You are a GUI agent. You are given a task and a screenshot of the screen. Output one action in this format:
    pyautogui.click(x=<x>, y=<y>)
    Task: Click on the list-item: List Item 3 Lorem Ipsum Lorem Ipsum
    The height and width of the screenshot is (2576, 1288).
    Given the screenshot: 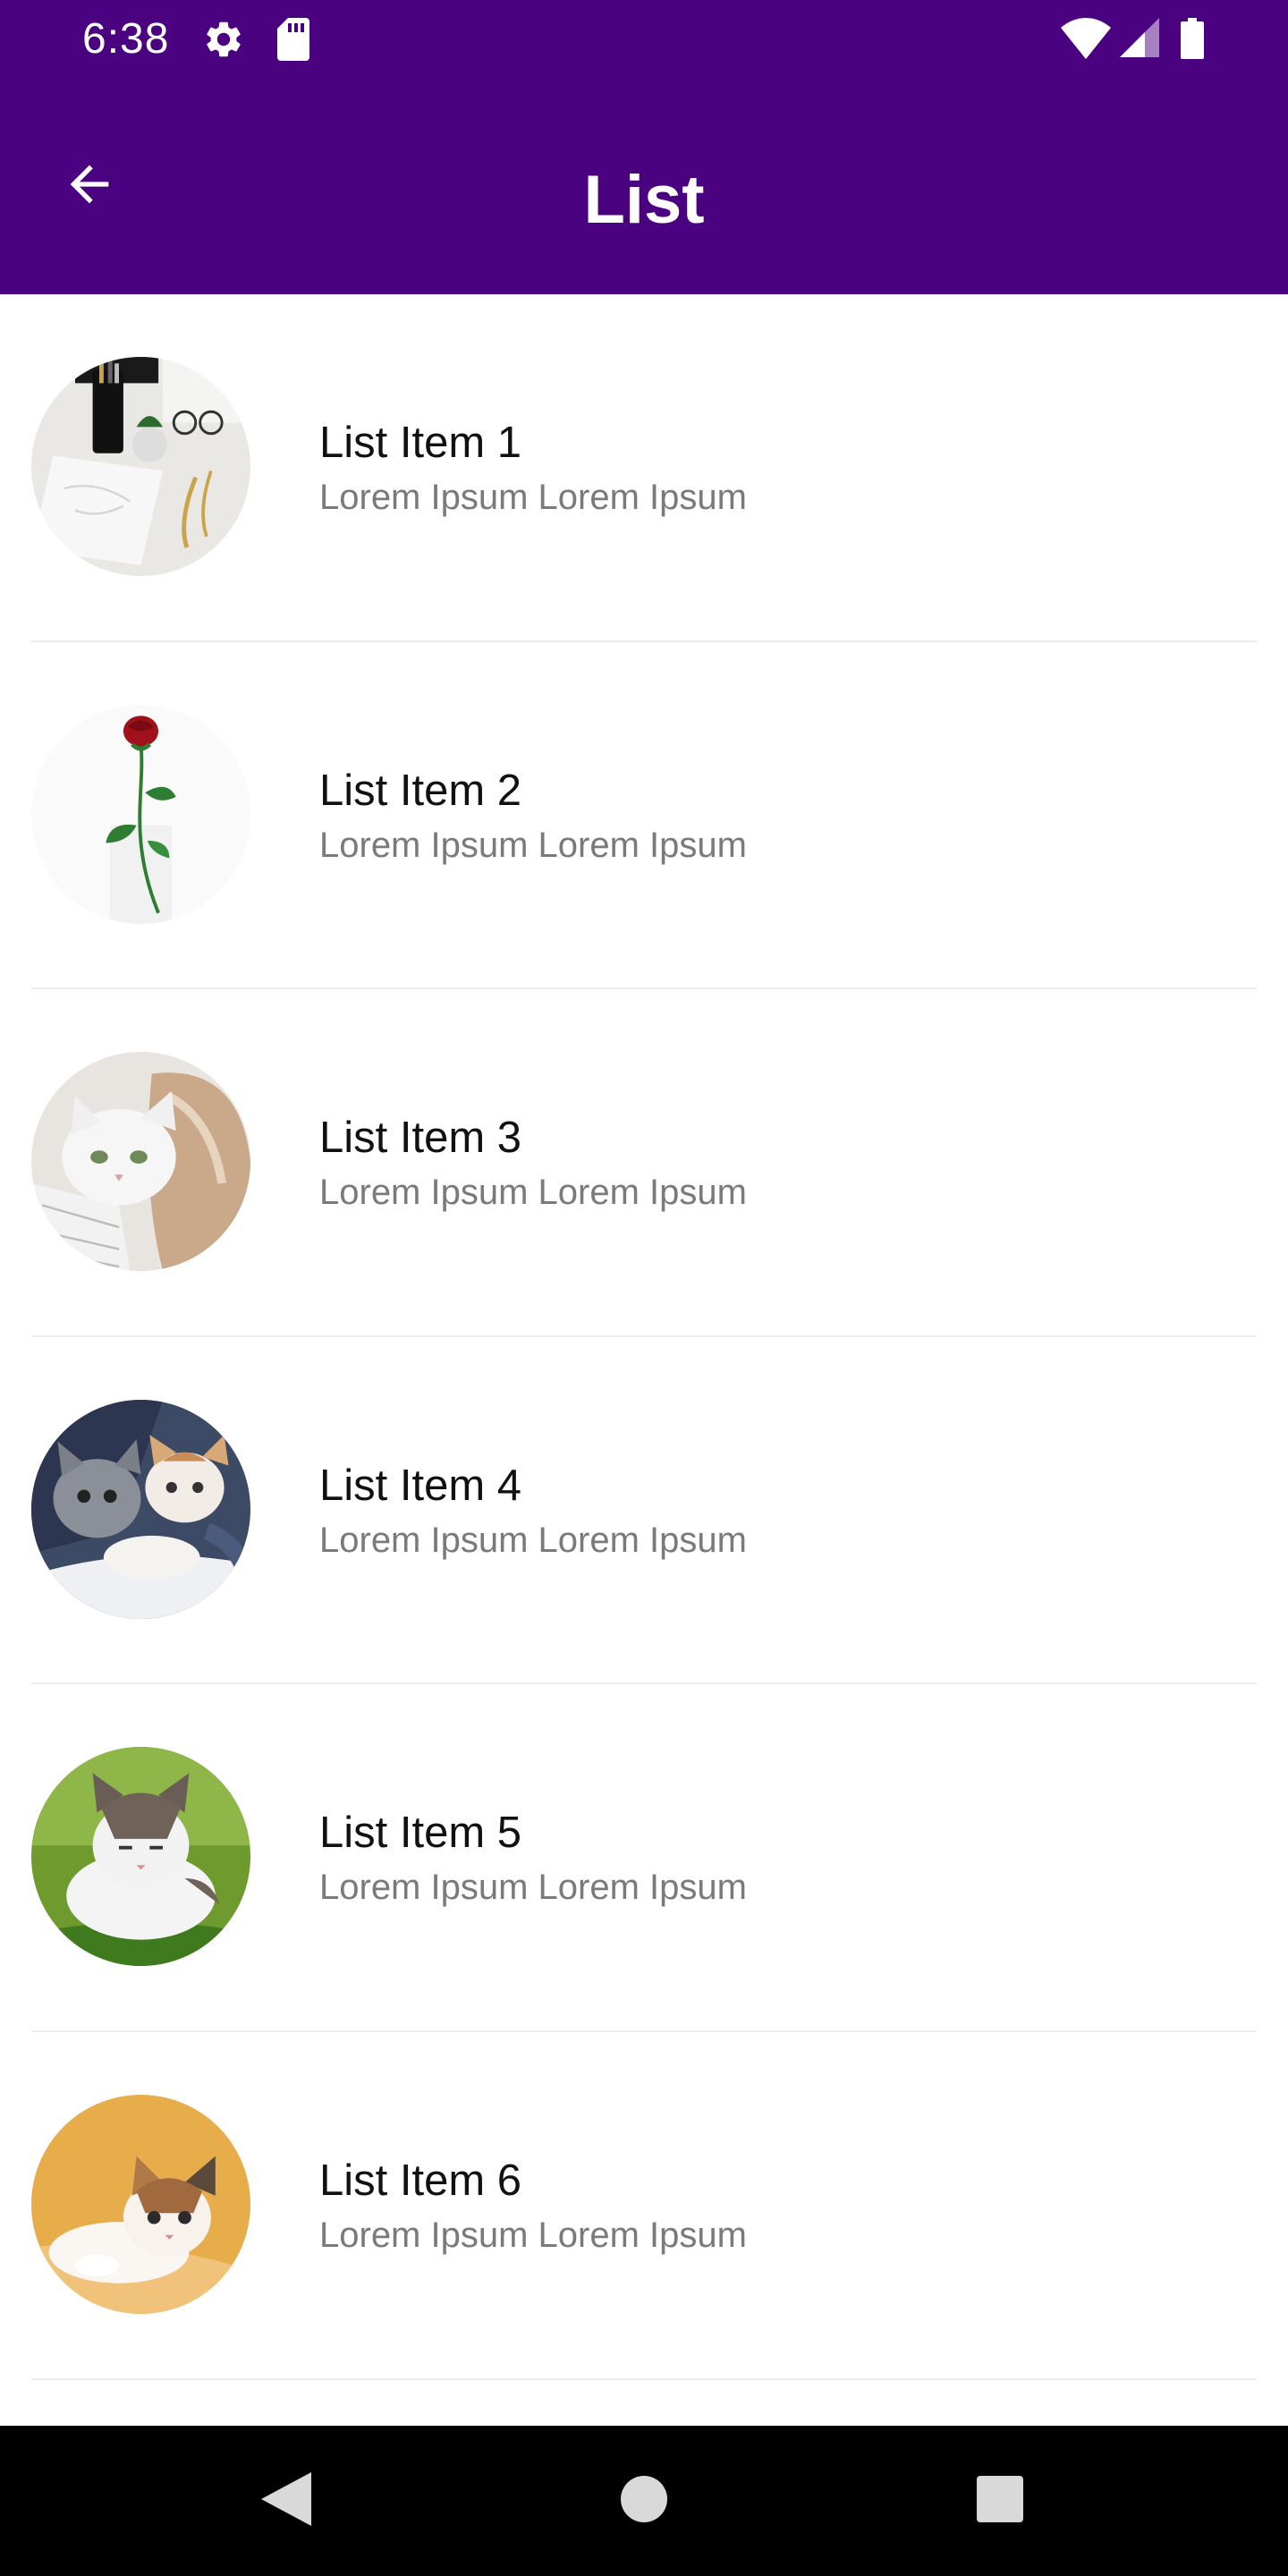 What is the action you would take?
    pyautogui.click(x=644, y=1163)
    